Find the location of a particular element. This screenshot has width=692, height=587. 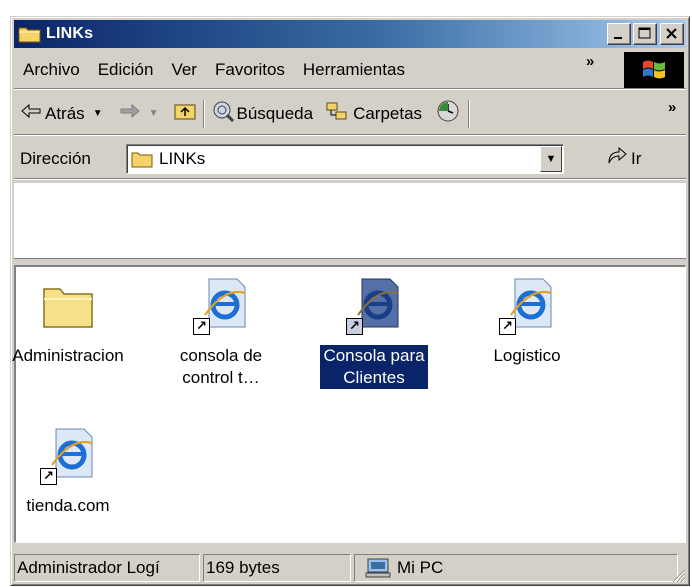

up-folder-button is located at coordinates (185, 114).